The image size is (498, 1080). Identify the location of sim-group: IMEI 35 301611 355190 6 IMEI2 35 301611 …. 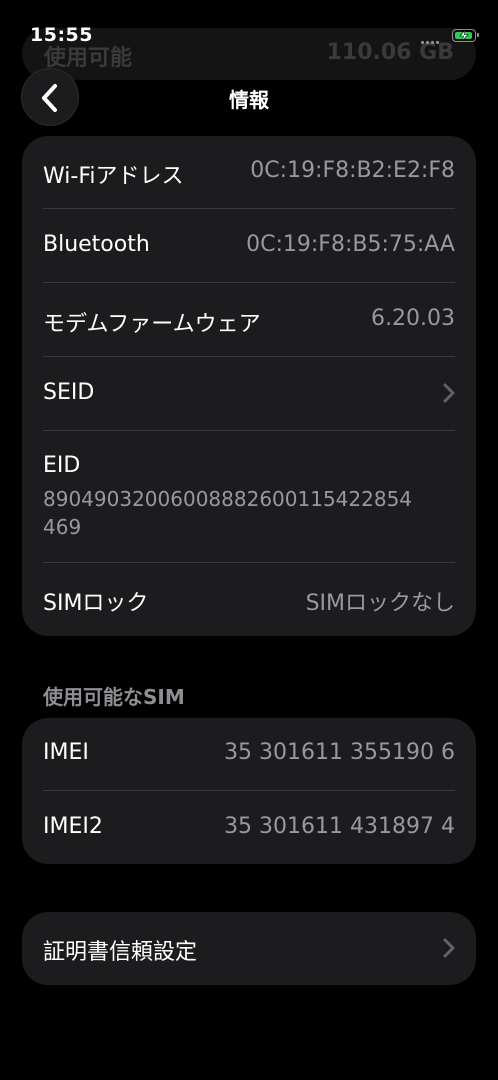
(249, 791).